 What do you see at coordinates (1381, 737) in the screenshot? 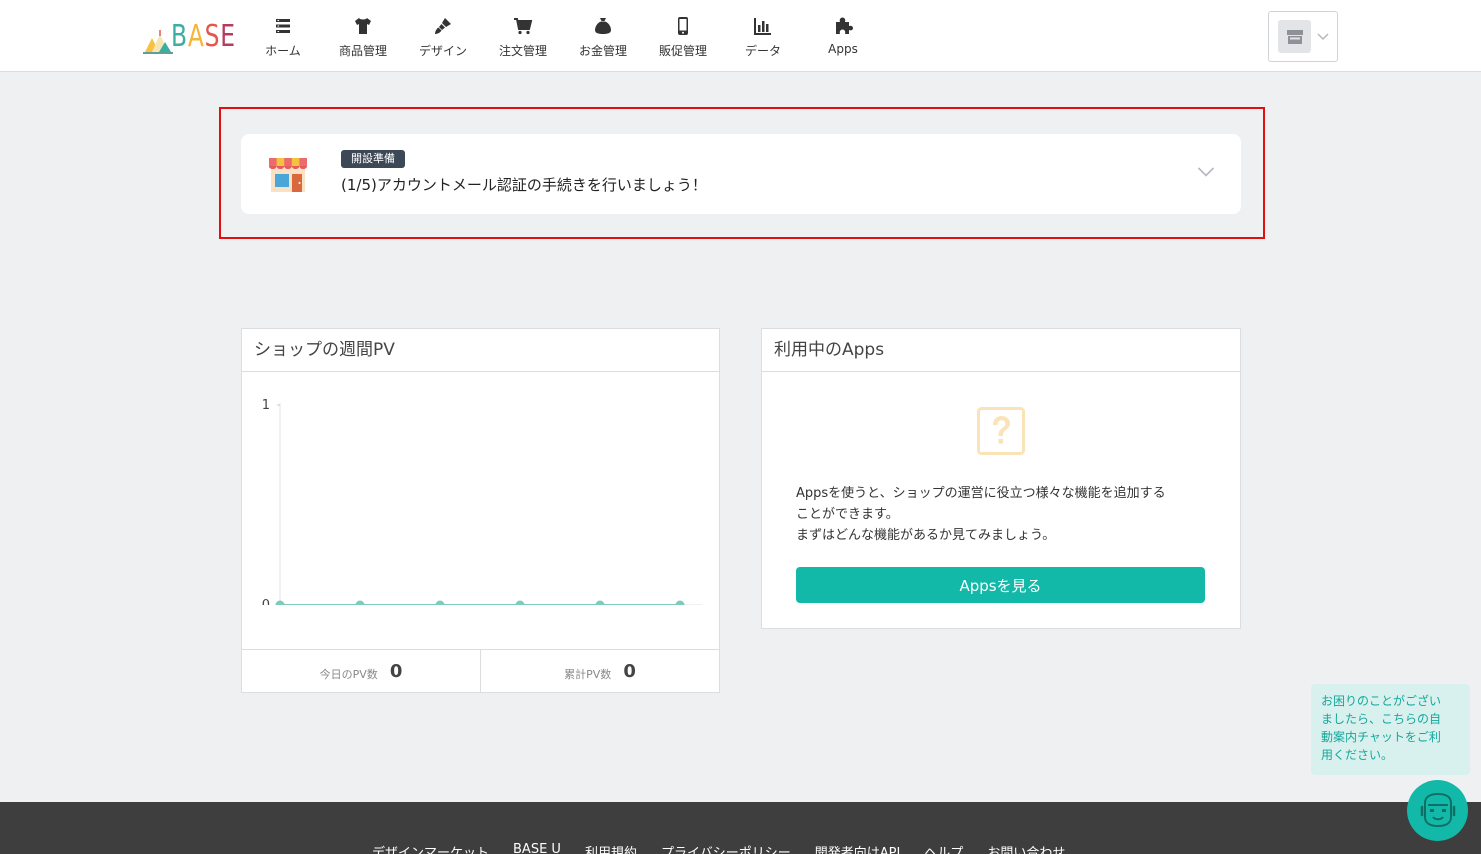
I see `chat-prompt-line: 動案内チャットをご利` at bounding box center [1381, 737].